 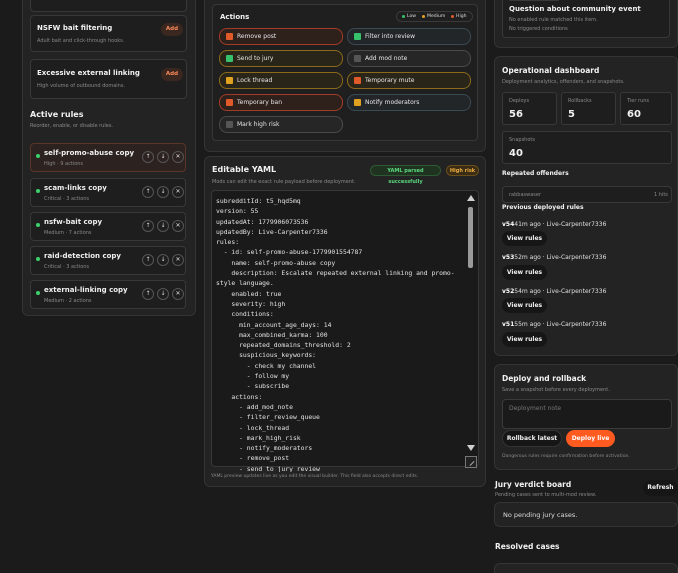 I want to click on preview-title: Question about community event, so click(x=575, y=9).